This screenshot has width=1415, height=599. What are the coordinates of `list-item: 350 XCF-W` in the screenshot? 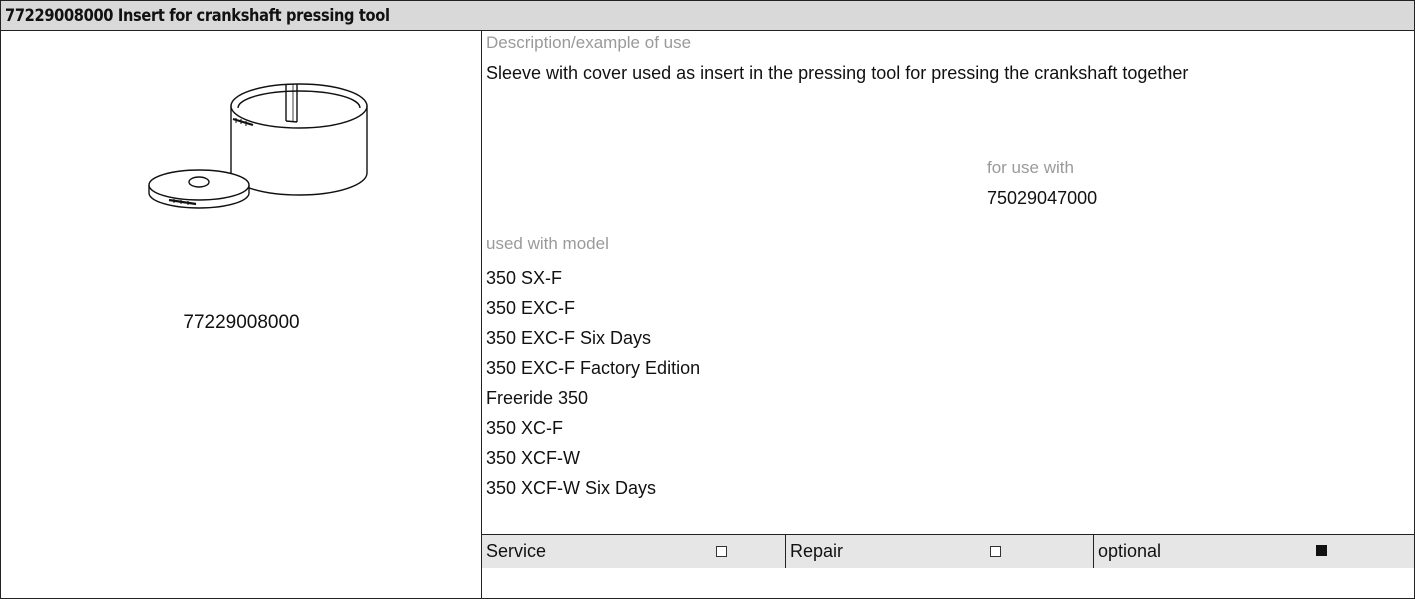 It's located at (533, 458).